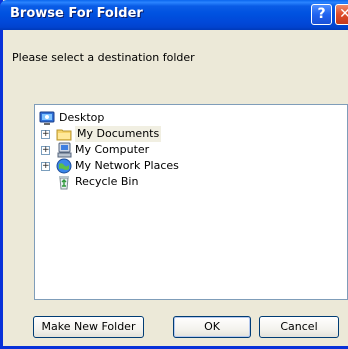 This screenshot has height=349, width=348. I want to click on ok-button: OK, so click(212, 327).